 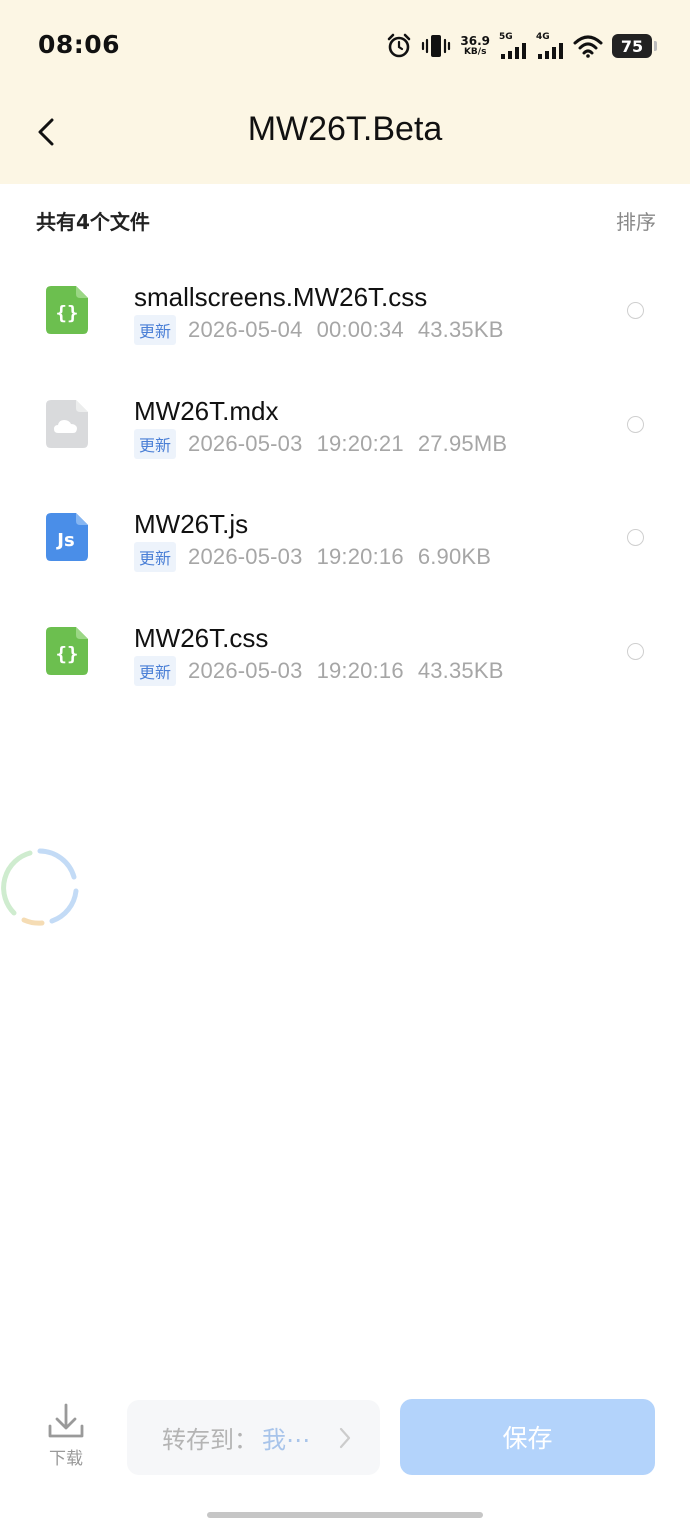 I want to click on download-icon, so click(x=66, y=1420).